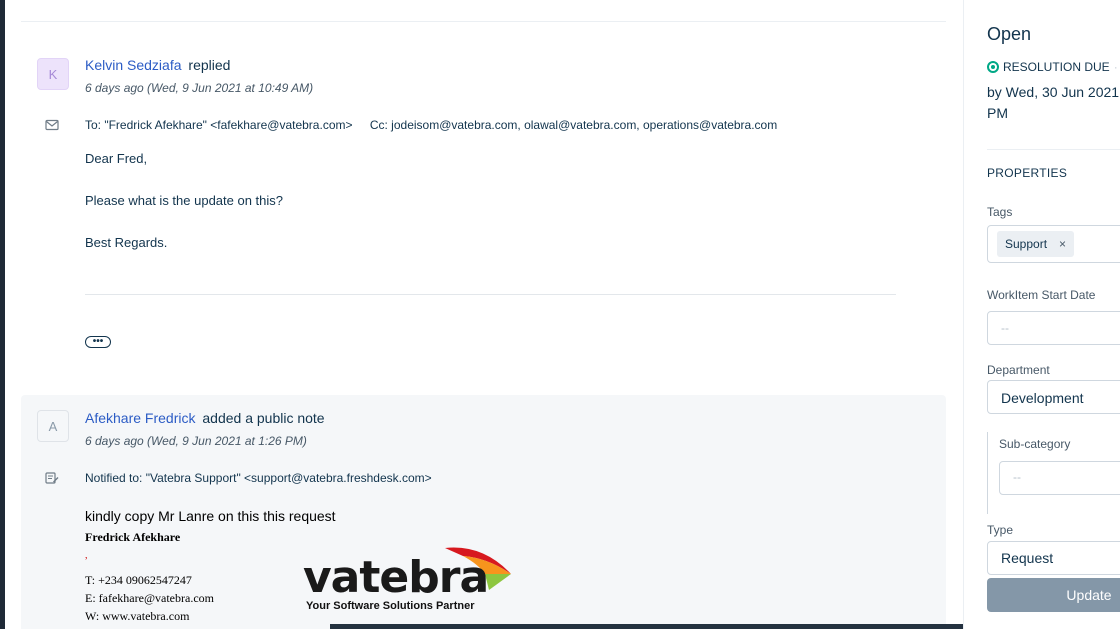  I want to click on ticket-status: Open, so click(1009, 34).